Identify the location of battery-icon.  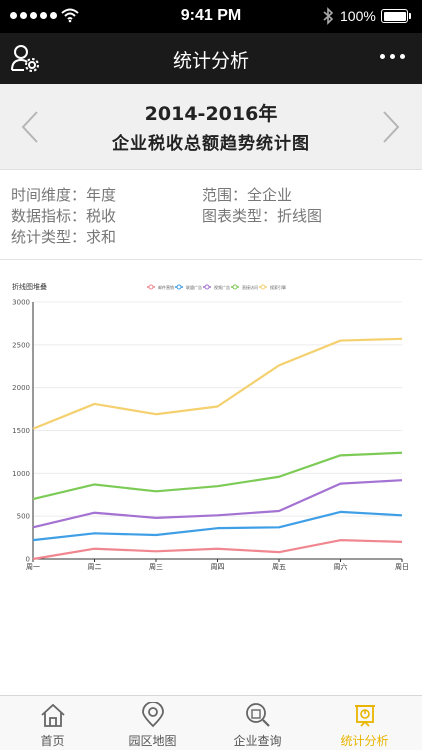
(394, 16).